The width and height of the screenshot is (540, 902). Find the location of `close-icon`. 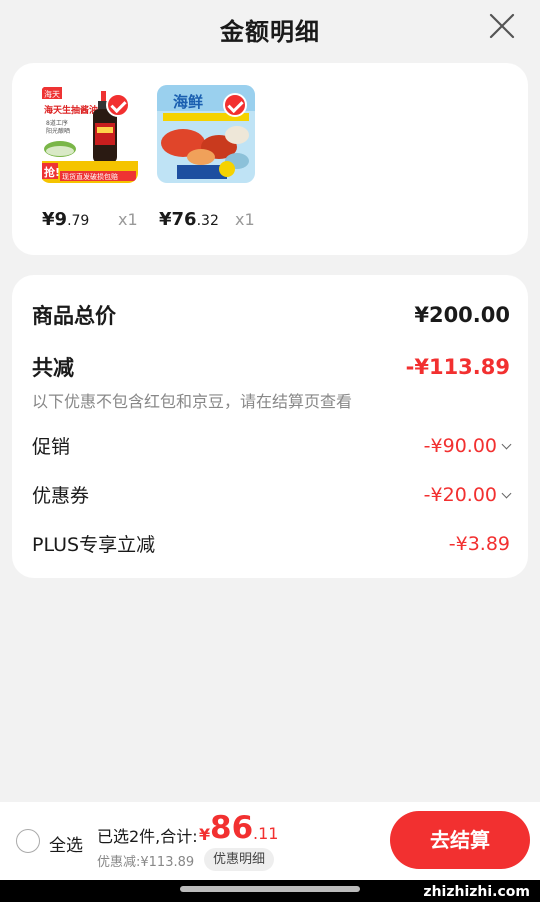

close-icon is located at coordinates (502, 26).